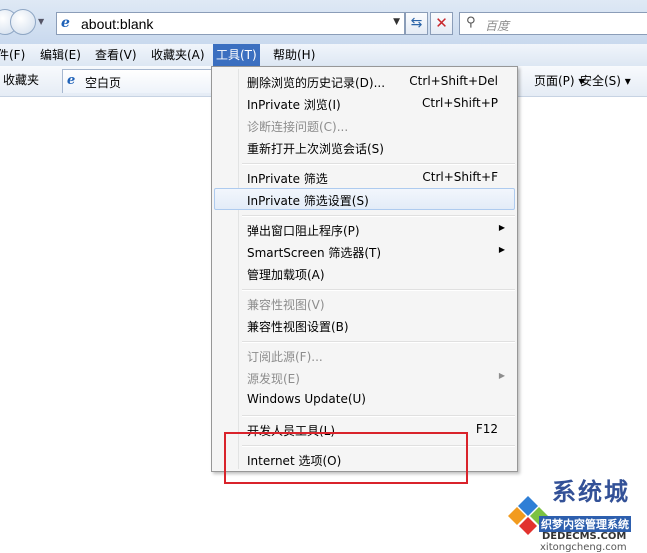 The height and width of the screenshot is (553, 647). I want to click on menu-item-inprivate-browsing: InPrivate 浏览(I) Ctrl+Shift+P, so click(364, 103).